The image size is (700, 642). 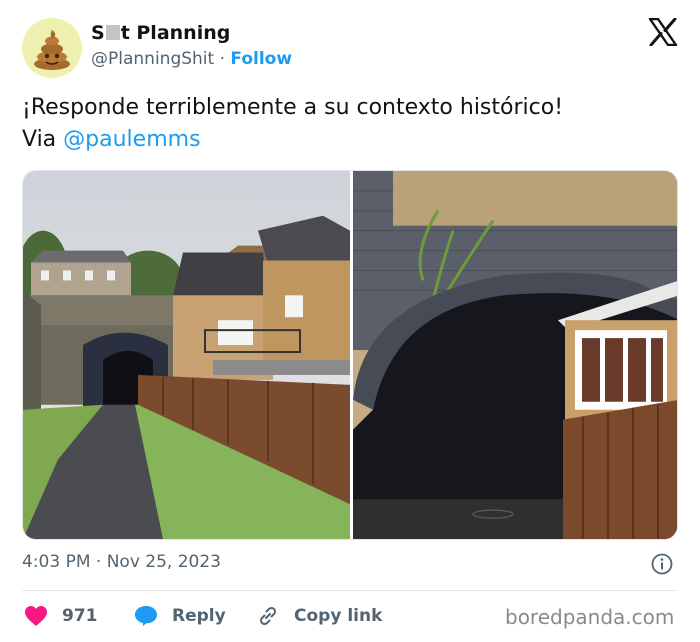 I want to click on poop-emoji-icon, so click(x=52, y=48).